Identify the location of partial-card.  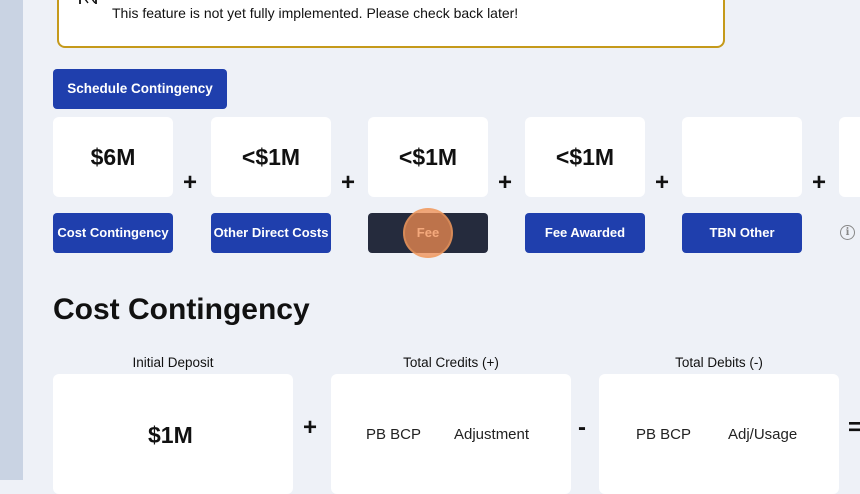
(849, 157).